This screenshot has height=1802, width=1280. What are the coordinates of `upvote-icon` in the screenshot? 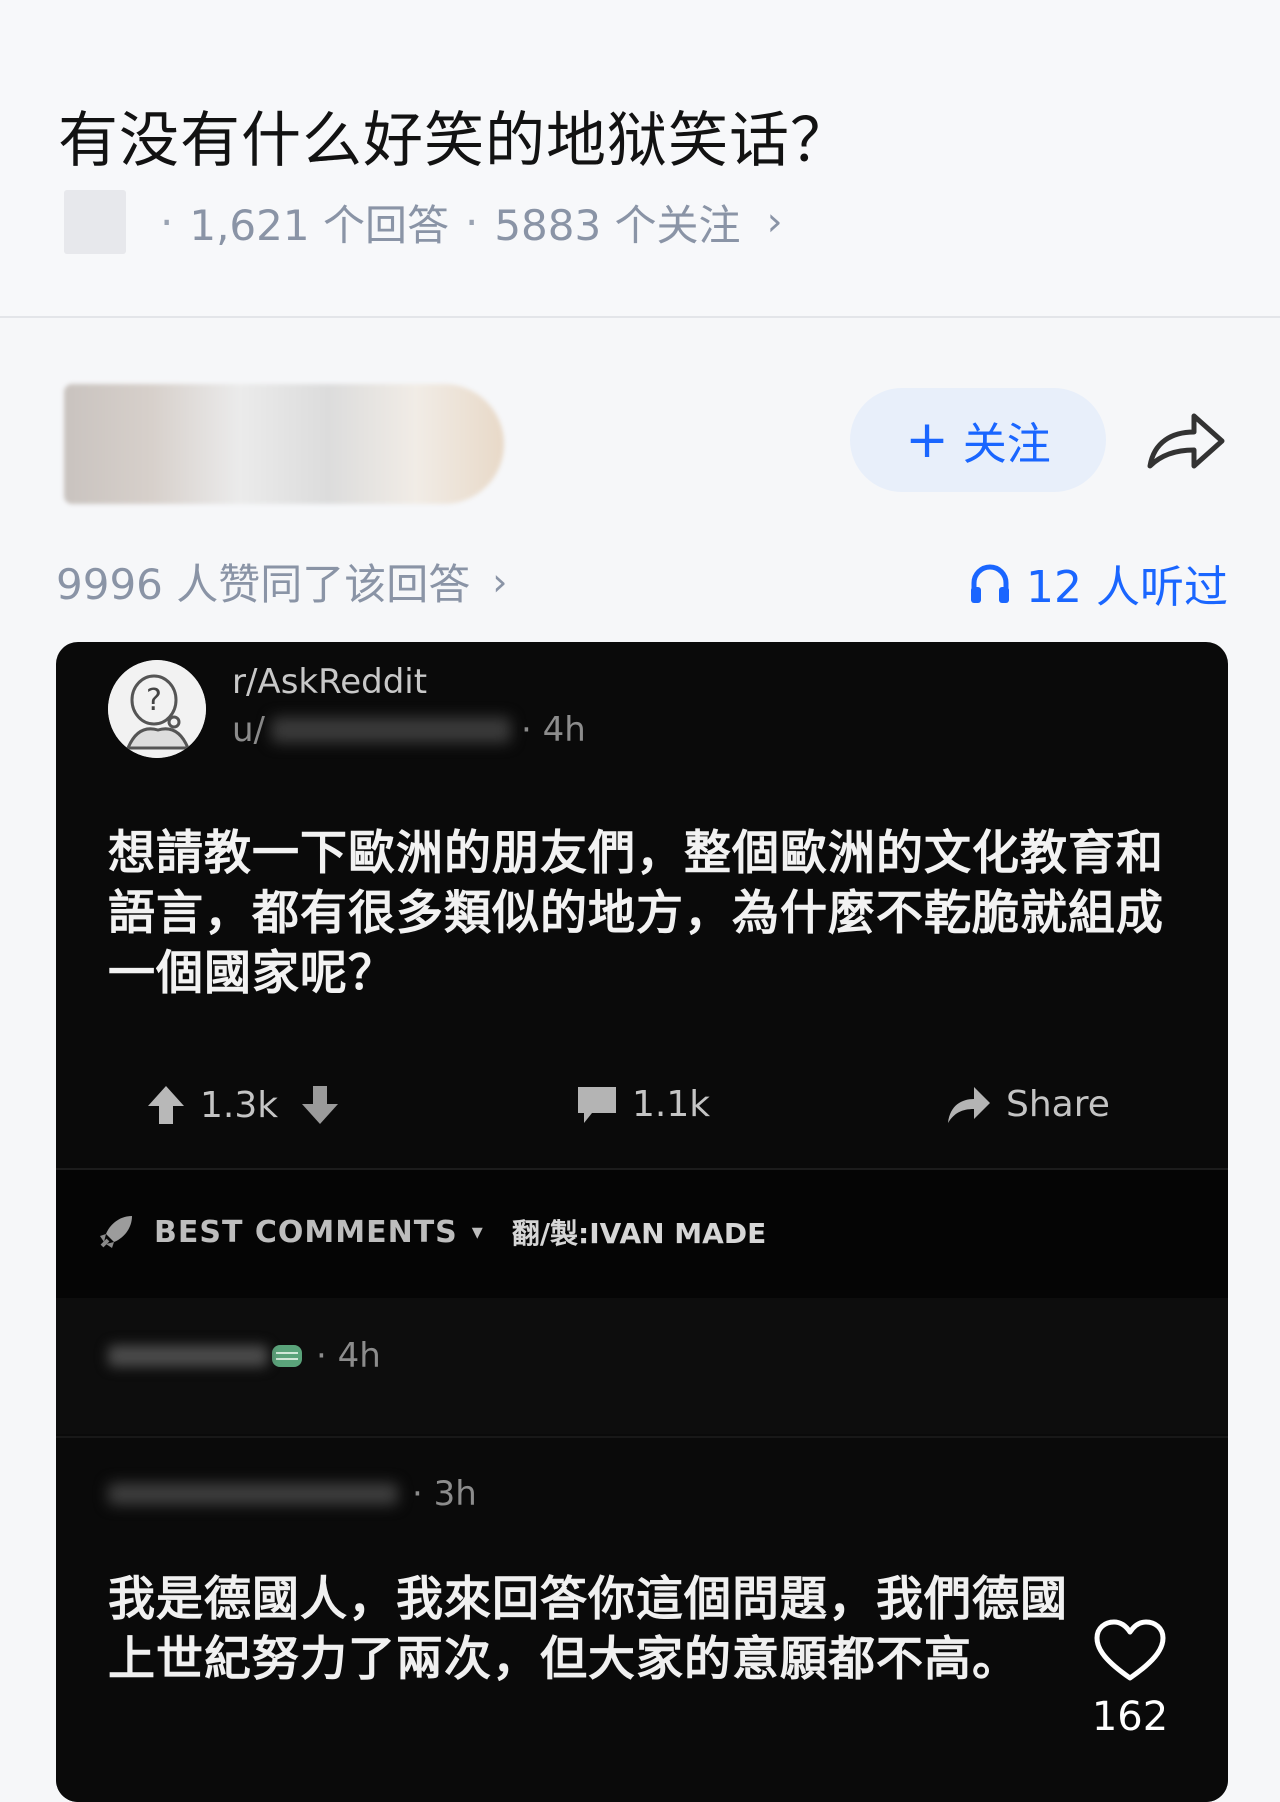 It's located at (166, 1105).